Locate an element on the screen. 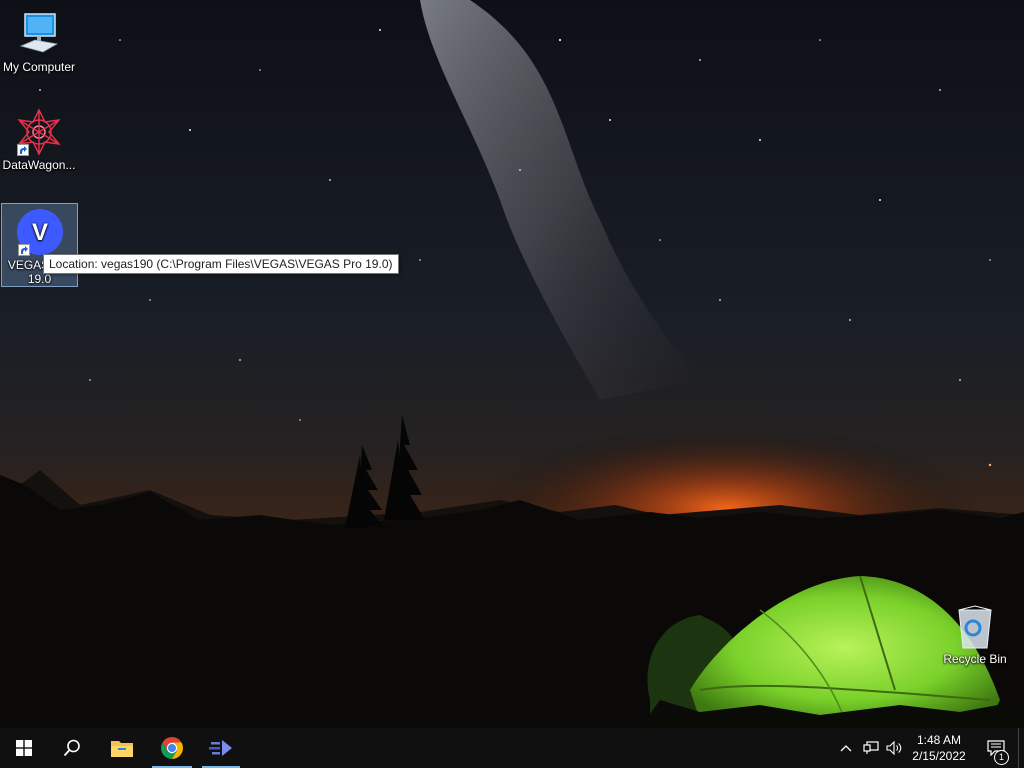  pinned-app-button is located at coordinates (221, 748).